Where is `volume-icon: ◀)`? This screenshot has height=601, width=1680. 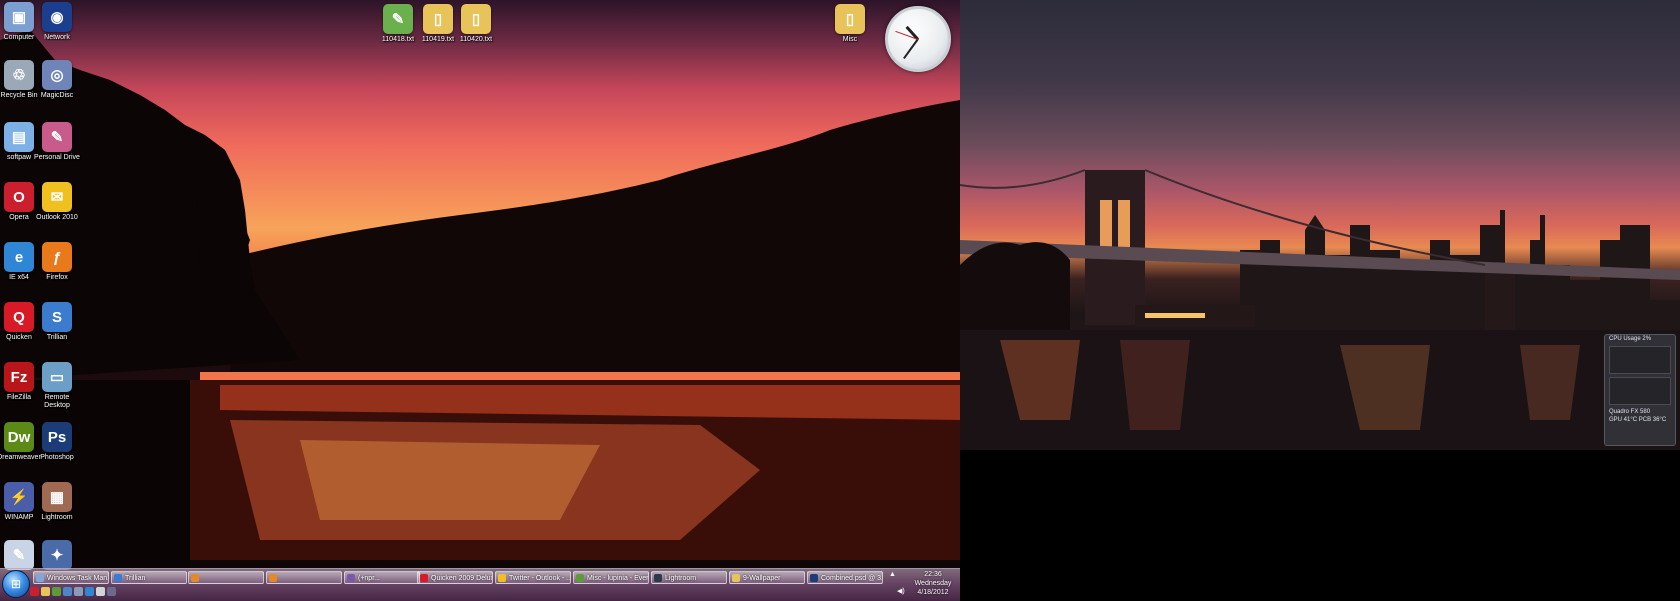
volume-icon: ◀) is located at coordinates (901, 591).